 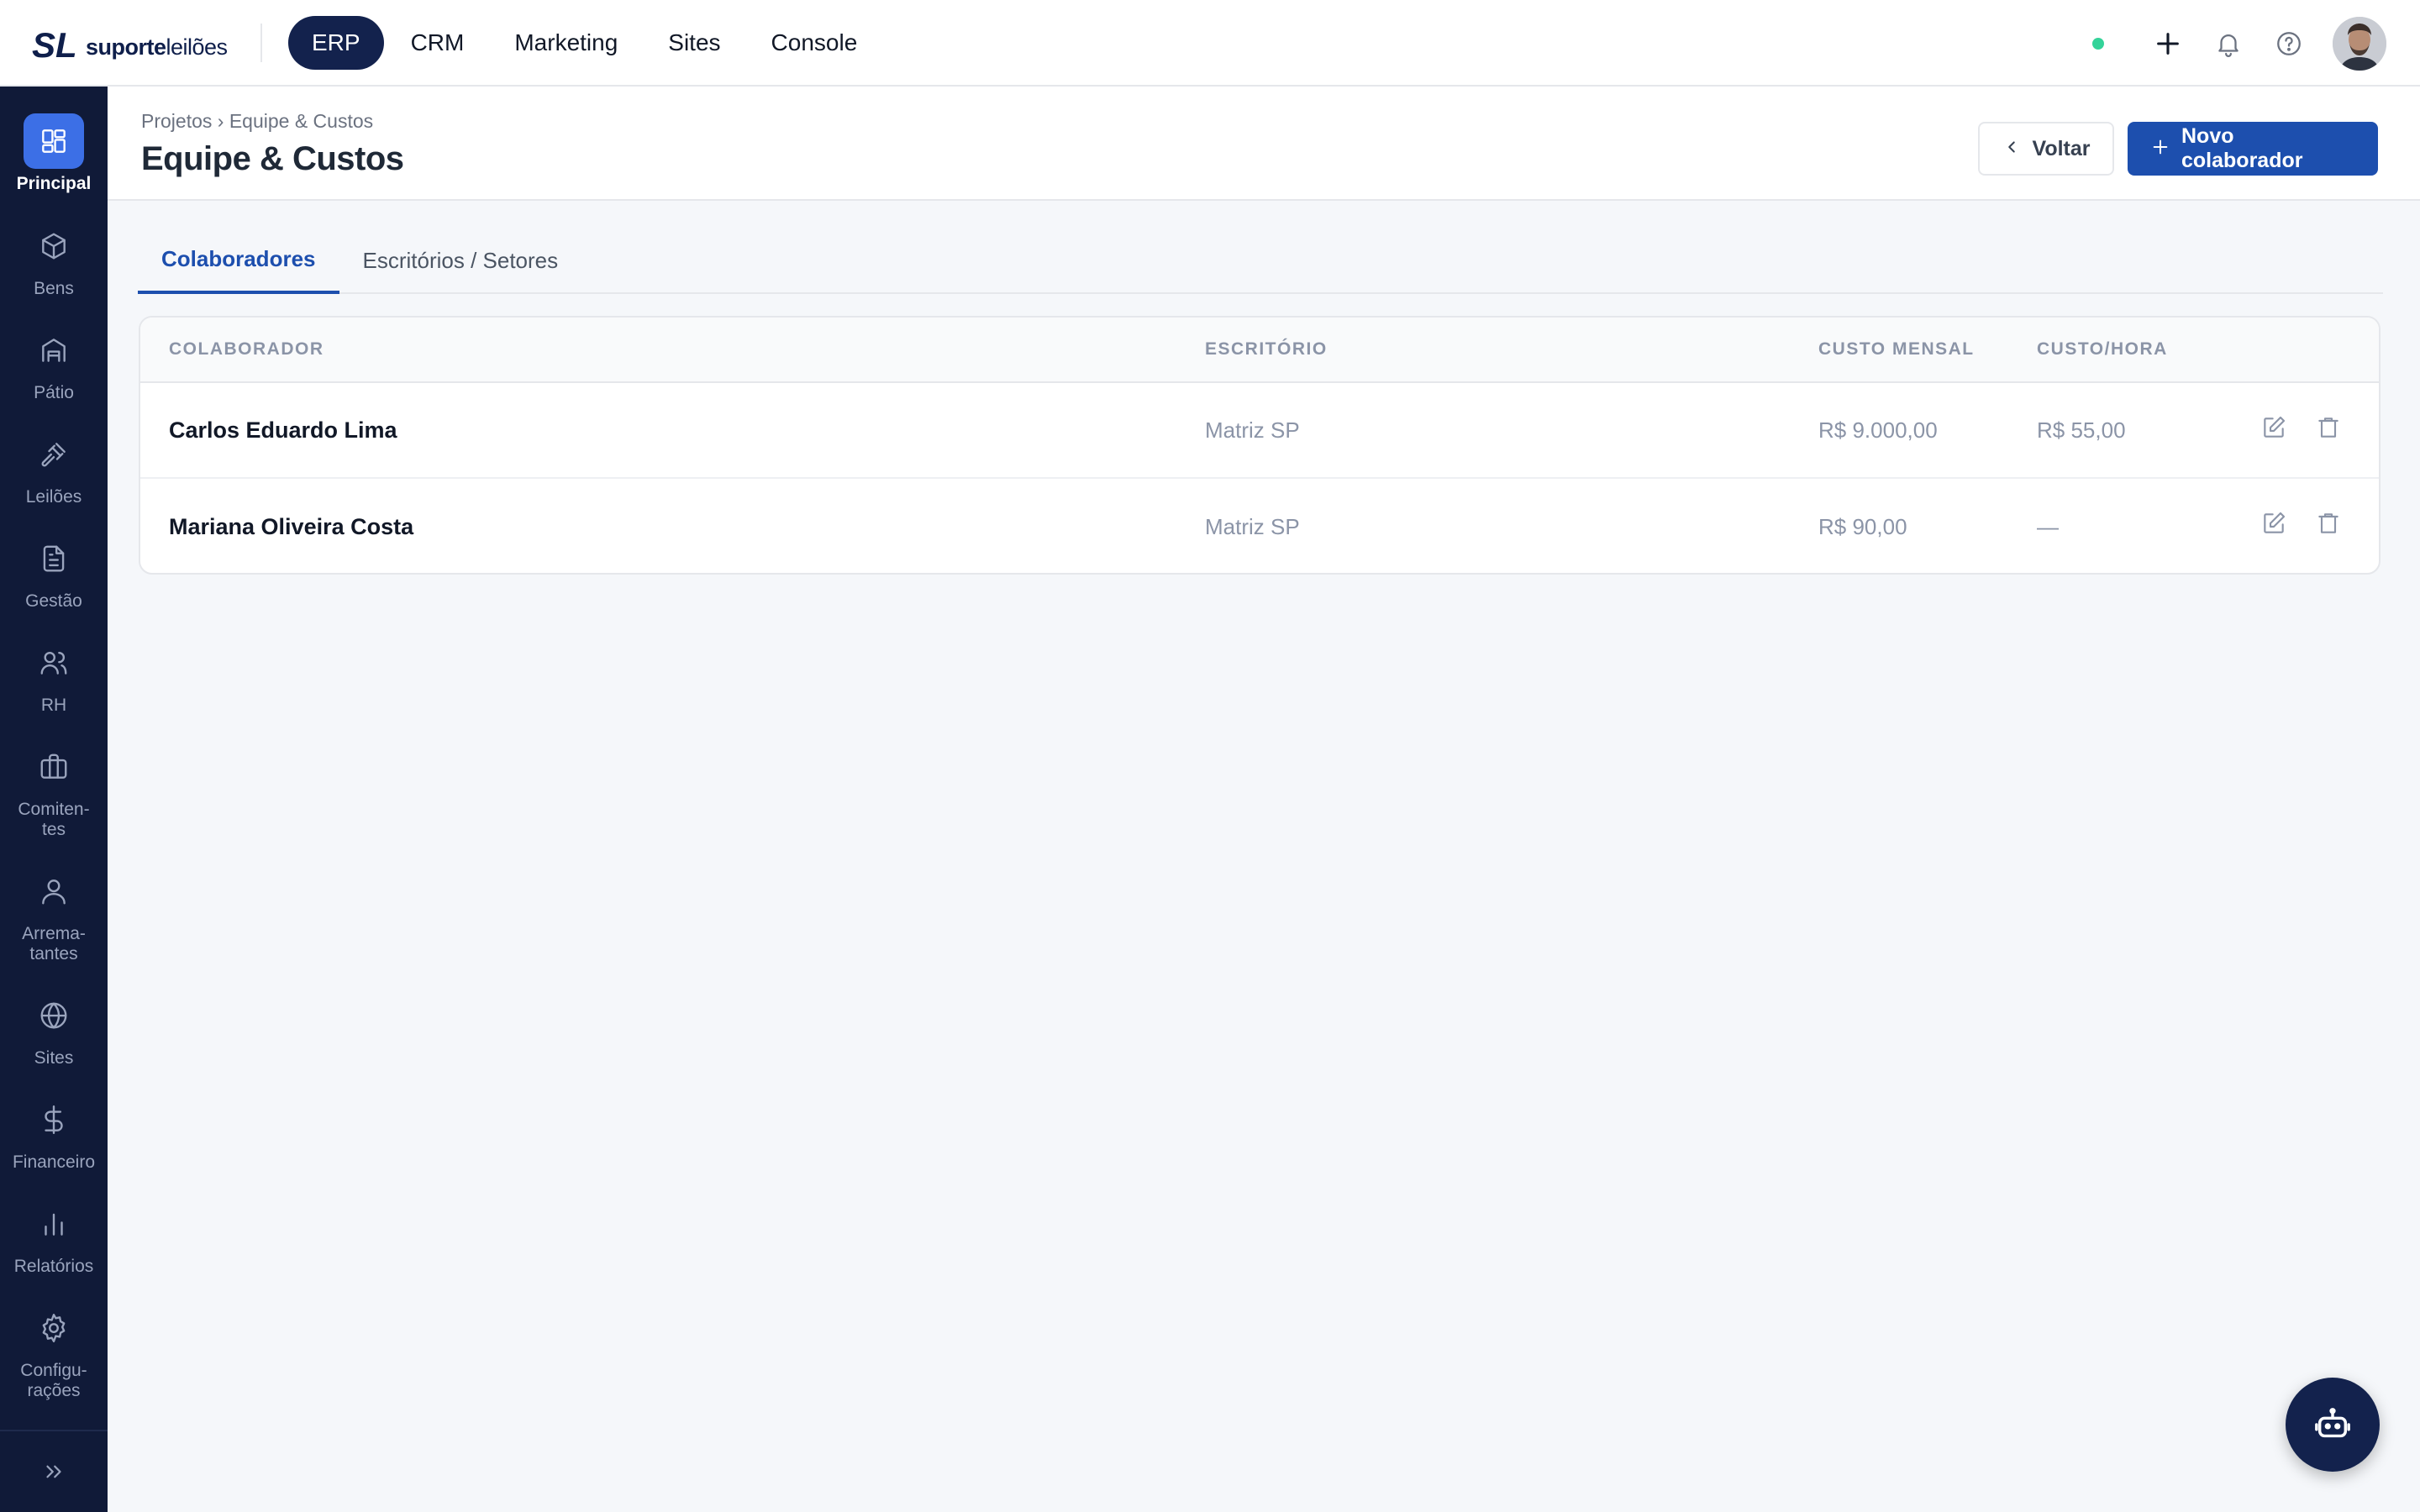 What do you see at coordinates (247, 349) in the screenshot?
I see `column-header-collaborator: COLABORADOR` at bounding box center [247, 349].